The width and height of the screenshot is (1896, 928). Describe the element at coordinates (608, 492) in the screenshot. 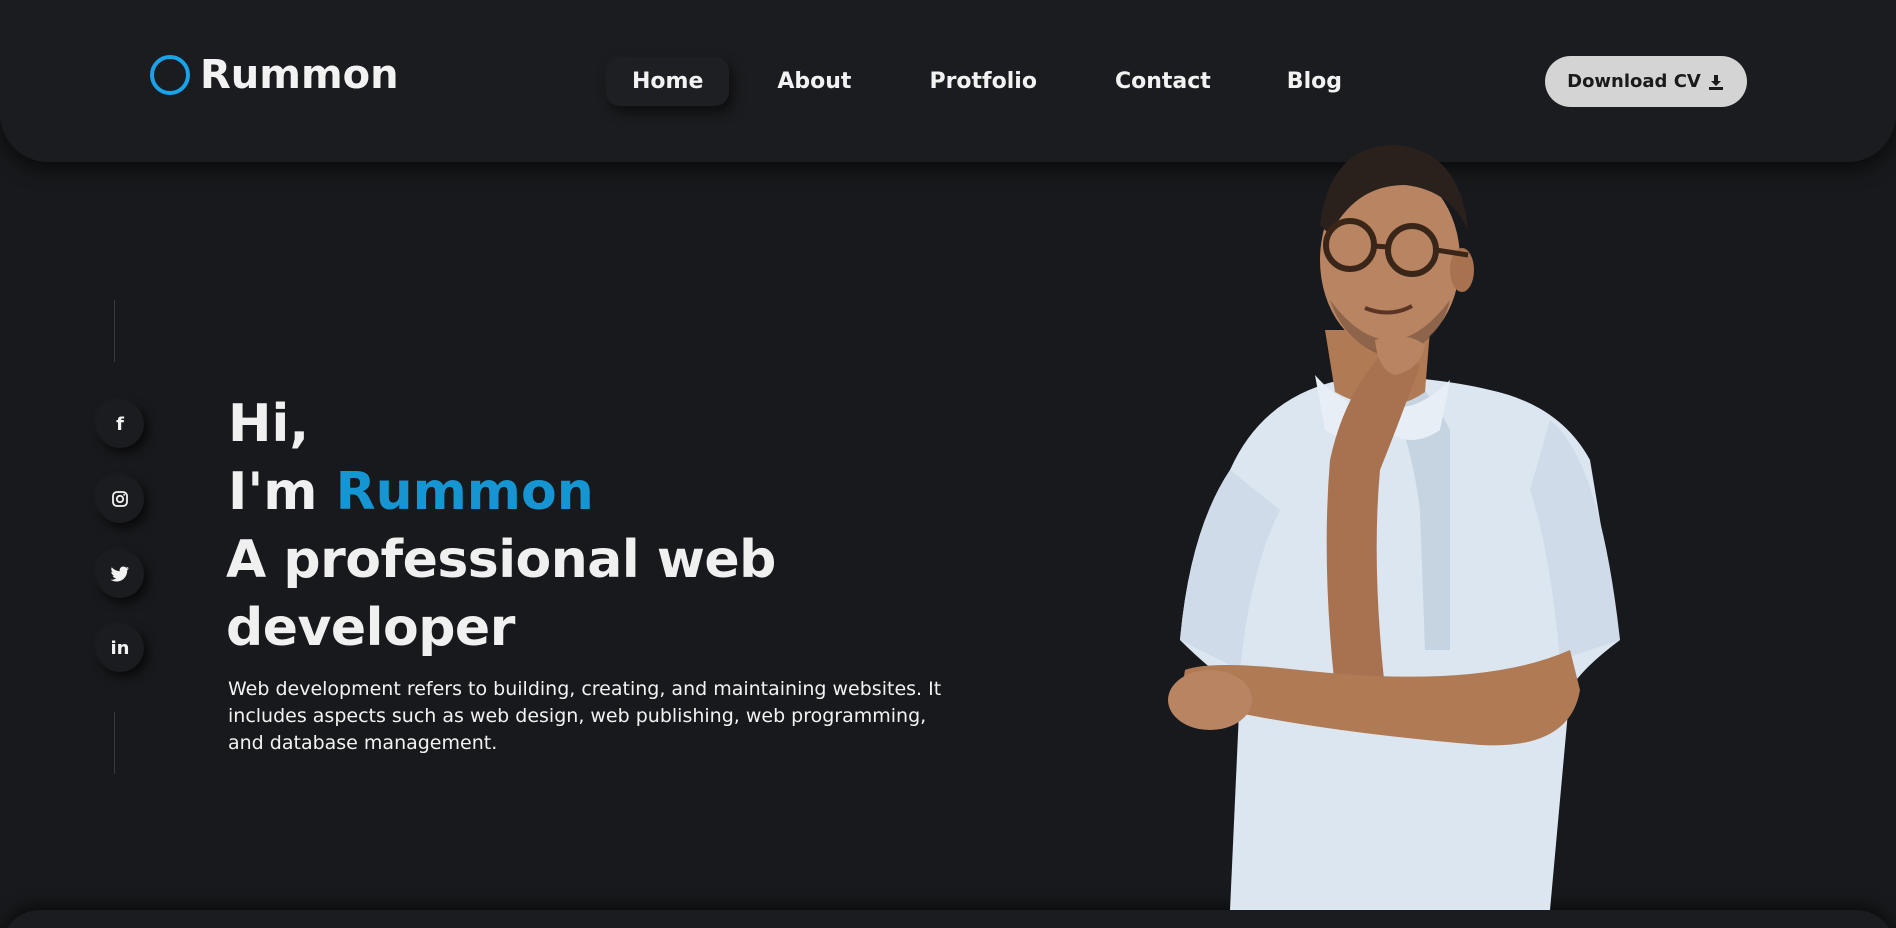

I see `hero-intro-line: I'm Rummon` at that location.